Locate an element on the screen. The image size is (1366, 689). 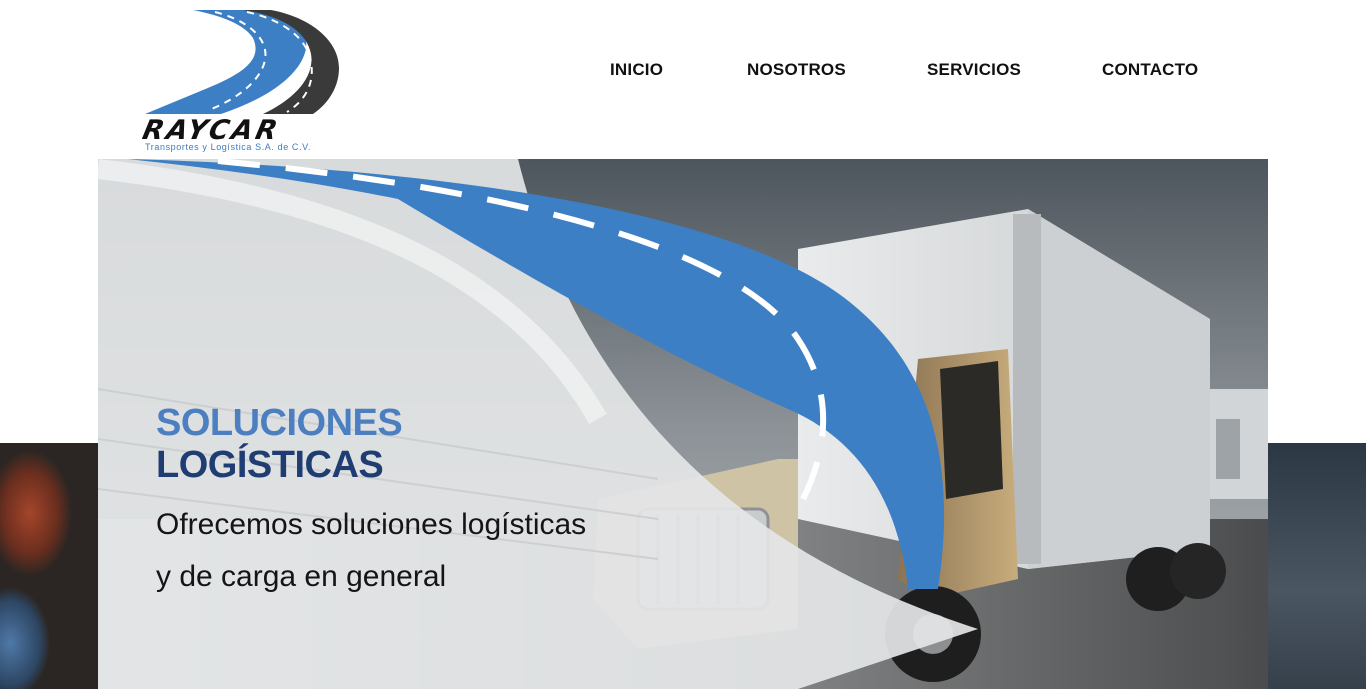
headline-line-2: LOGÍSTICAS is located at coordinates (270, 465).